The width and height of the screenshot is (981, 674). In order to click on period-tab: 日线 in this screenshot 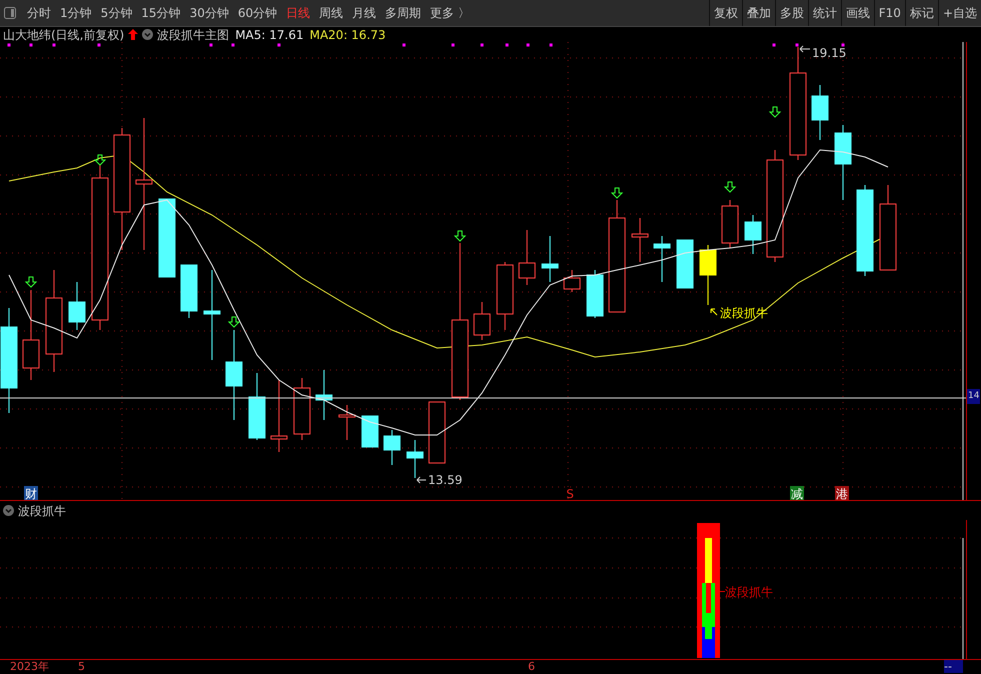, I will do `click(298, 13)`.